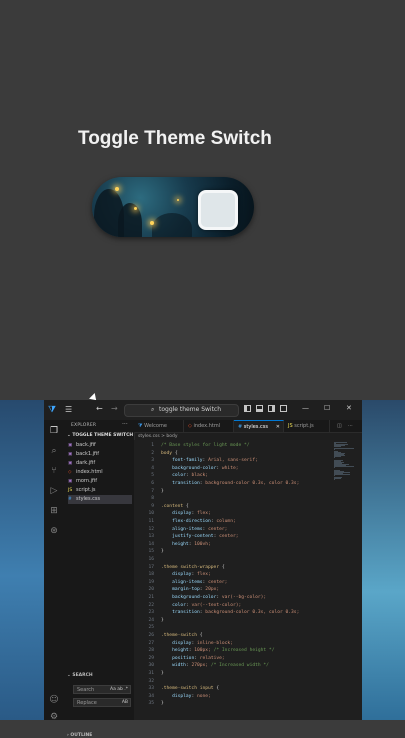  What do you see at coordinates (247, 408) in the screenshot?
I see `toggle-primary-sidebar-icon` at bounding box center [247, 408].